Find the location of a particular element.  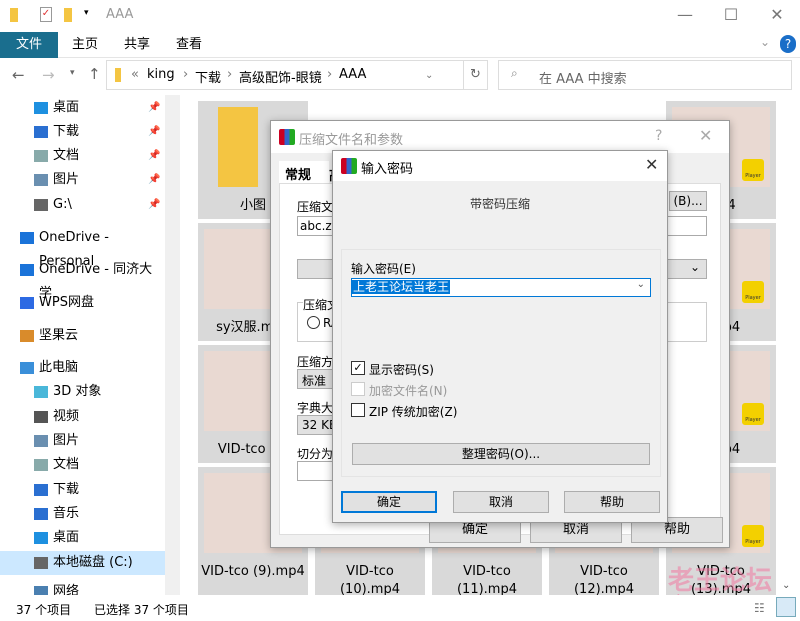

nav-item: 文档 📌 is located at coordinates (82, 156).